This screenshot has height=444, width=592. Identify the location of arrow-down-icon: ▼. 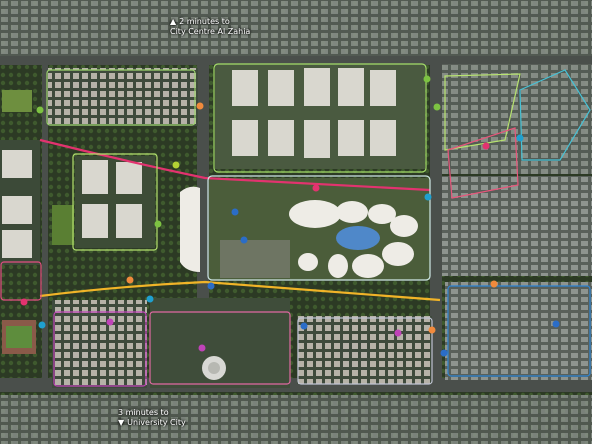
(121, 422).